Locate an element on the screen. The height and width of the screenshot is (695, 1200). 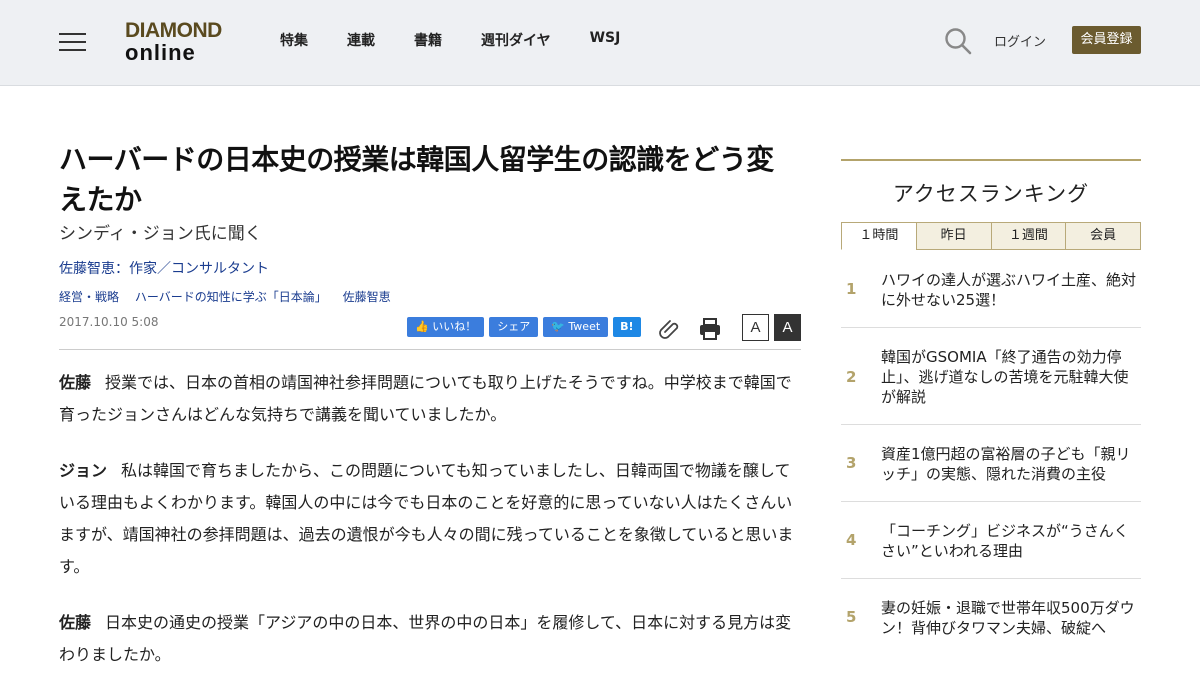
rank-title: 「コーチング」ビジネスが“うさんくさい”といわれる理由 is located at coordinates (1005, 541).